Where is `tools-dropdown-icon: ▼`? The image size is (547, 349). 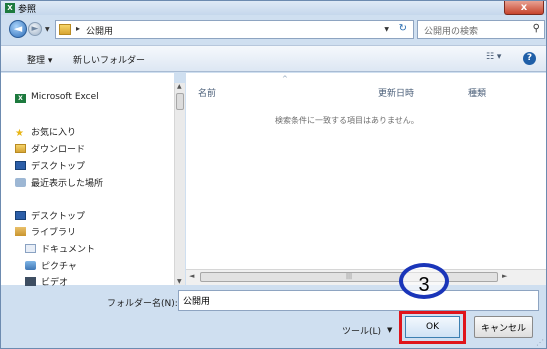 tools-dropdown-icon: ▼ is located at coordinates (389, 330).